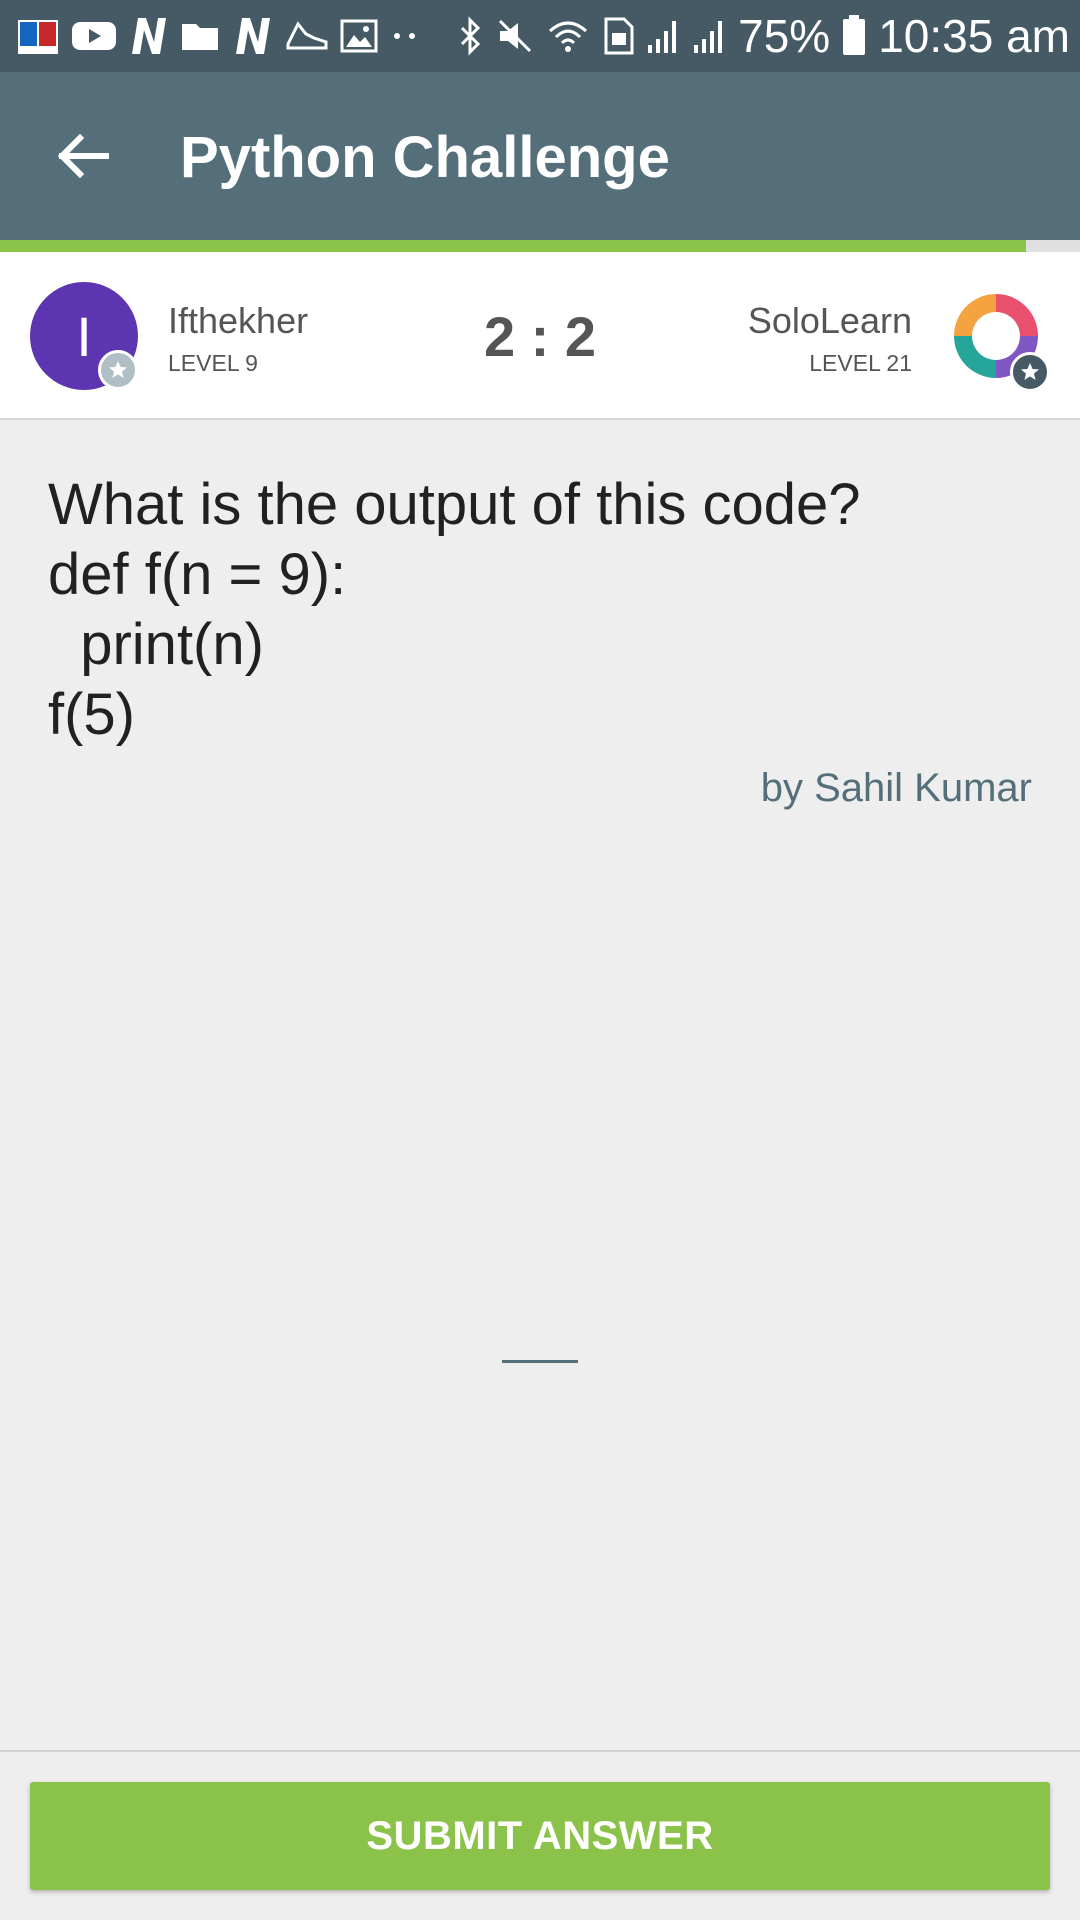 Image resolution: width=1080 pixels, height=1920 pixels. I want to click on challenge-progress-fill, so click(513, 246).